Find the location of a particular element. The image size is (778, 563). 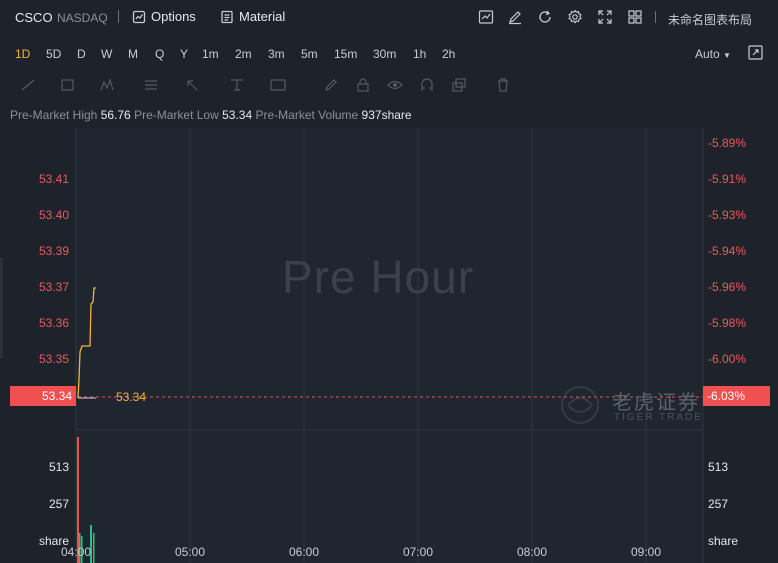

price-tick: 53.35 is located at coordinates (54, 359).